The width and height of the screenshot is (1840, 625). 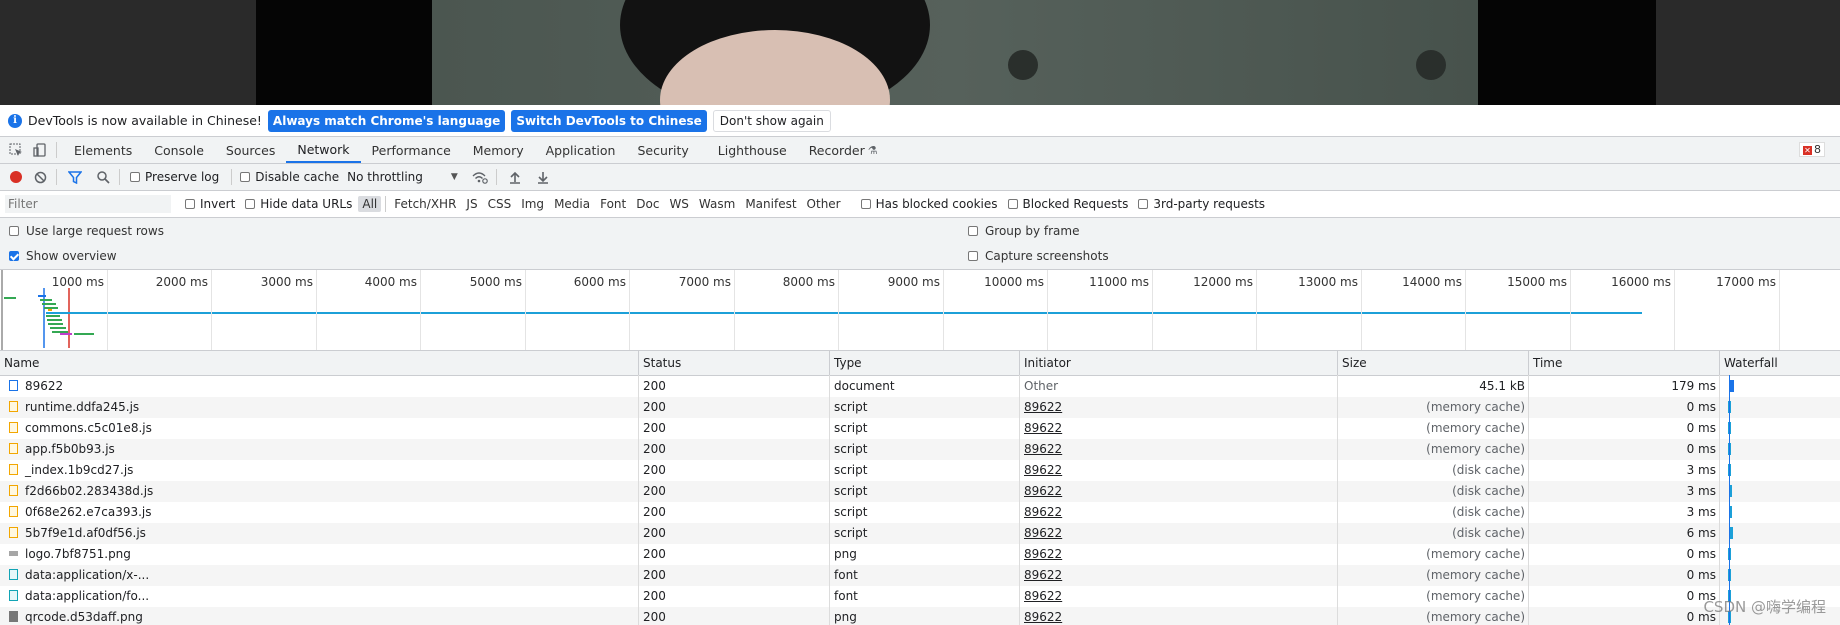 What do you see at coordinates (1201, 204) in the screenshot?
I see `third-party-requests-checkbox: 3rd-party requests` at bounding box center [1201, 204].